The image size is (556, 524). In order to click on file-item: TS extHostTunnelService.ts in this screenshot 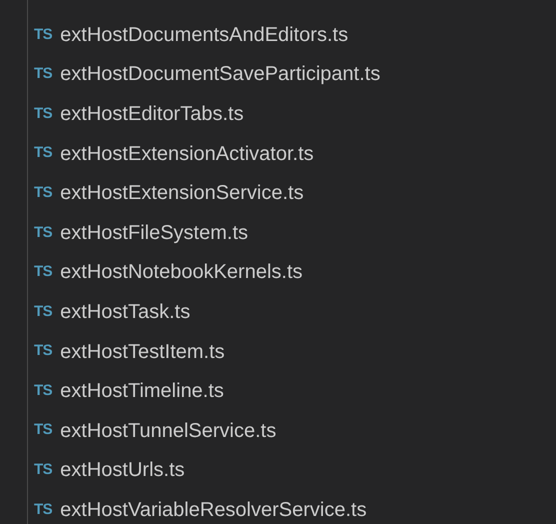, I will do `click(204, 430)`.